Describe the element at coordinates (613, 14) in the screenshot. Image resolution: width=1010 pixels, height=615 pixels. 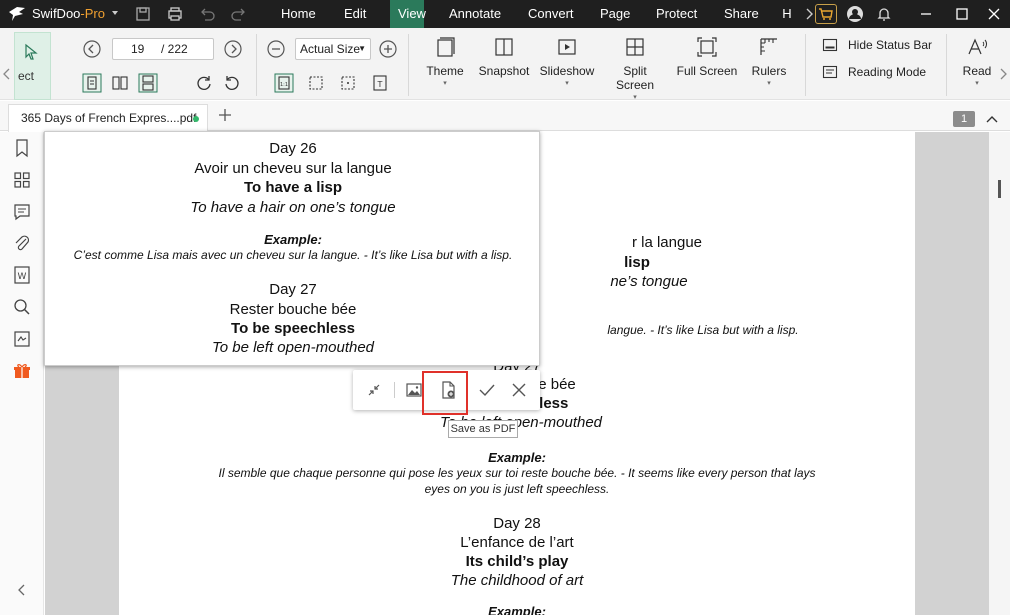
I see `menu-page: Page` at that location.